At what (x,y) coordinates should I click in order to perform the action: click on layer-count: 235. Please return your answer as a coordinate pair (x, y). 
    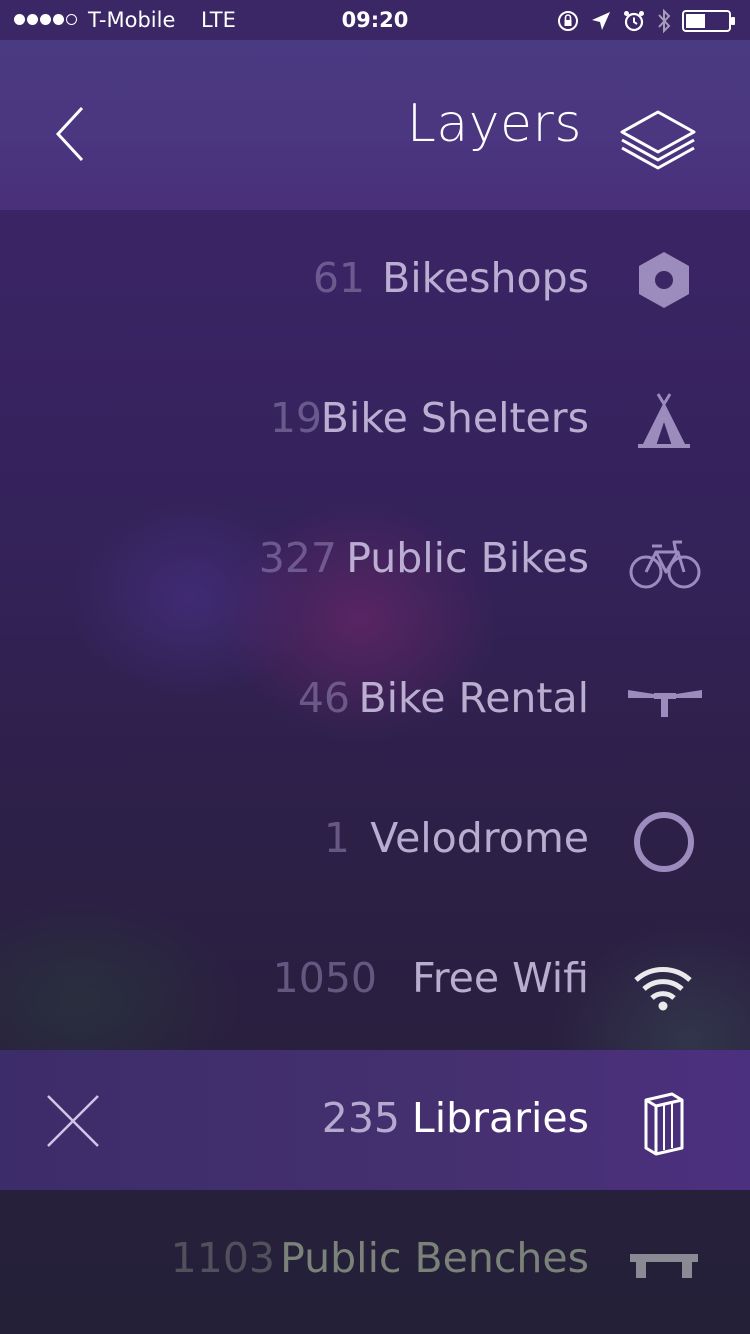
    Looking at the image, I should click on (360, 1118).